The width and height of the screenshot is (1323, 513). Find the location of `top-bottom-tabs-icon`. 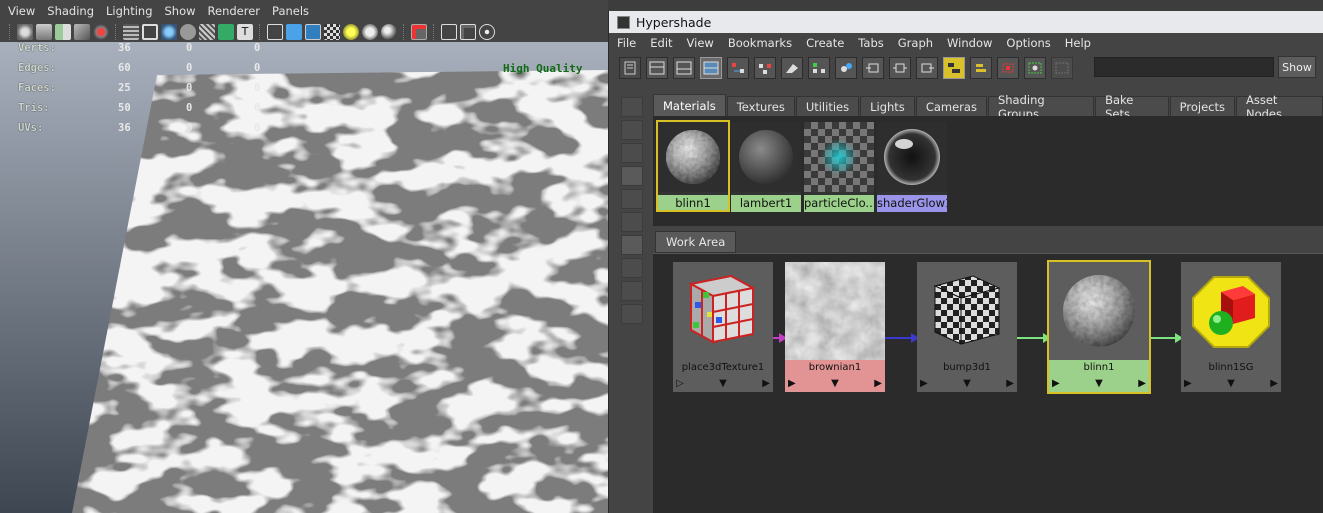

top-bottom-tabs-icon is located at coordinates (711, 68).